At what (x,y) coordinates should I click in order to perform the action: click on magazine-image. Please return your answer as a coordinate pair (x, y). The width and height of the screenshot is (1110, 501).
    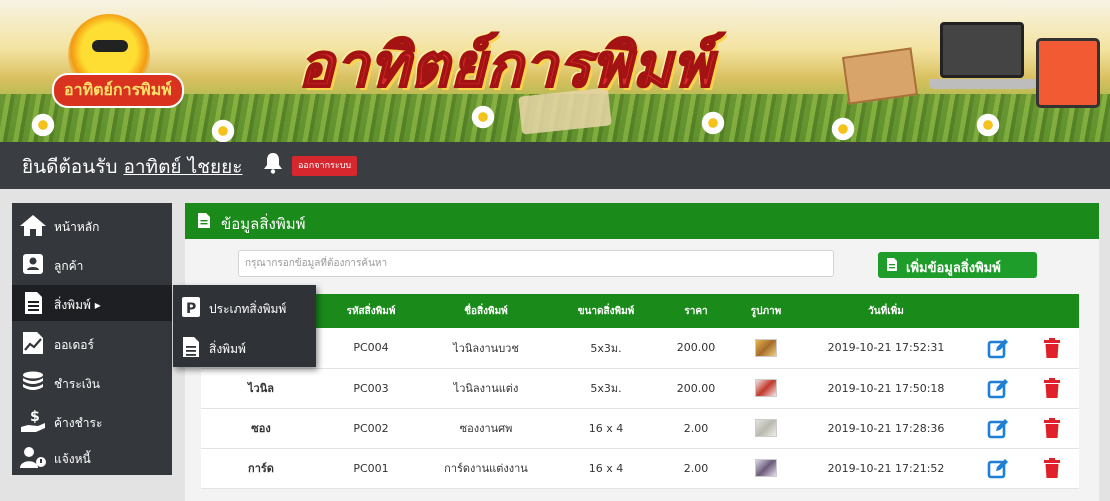
    Looking at the image, I should click on (880, 76).